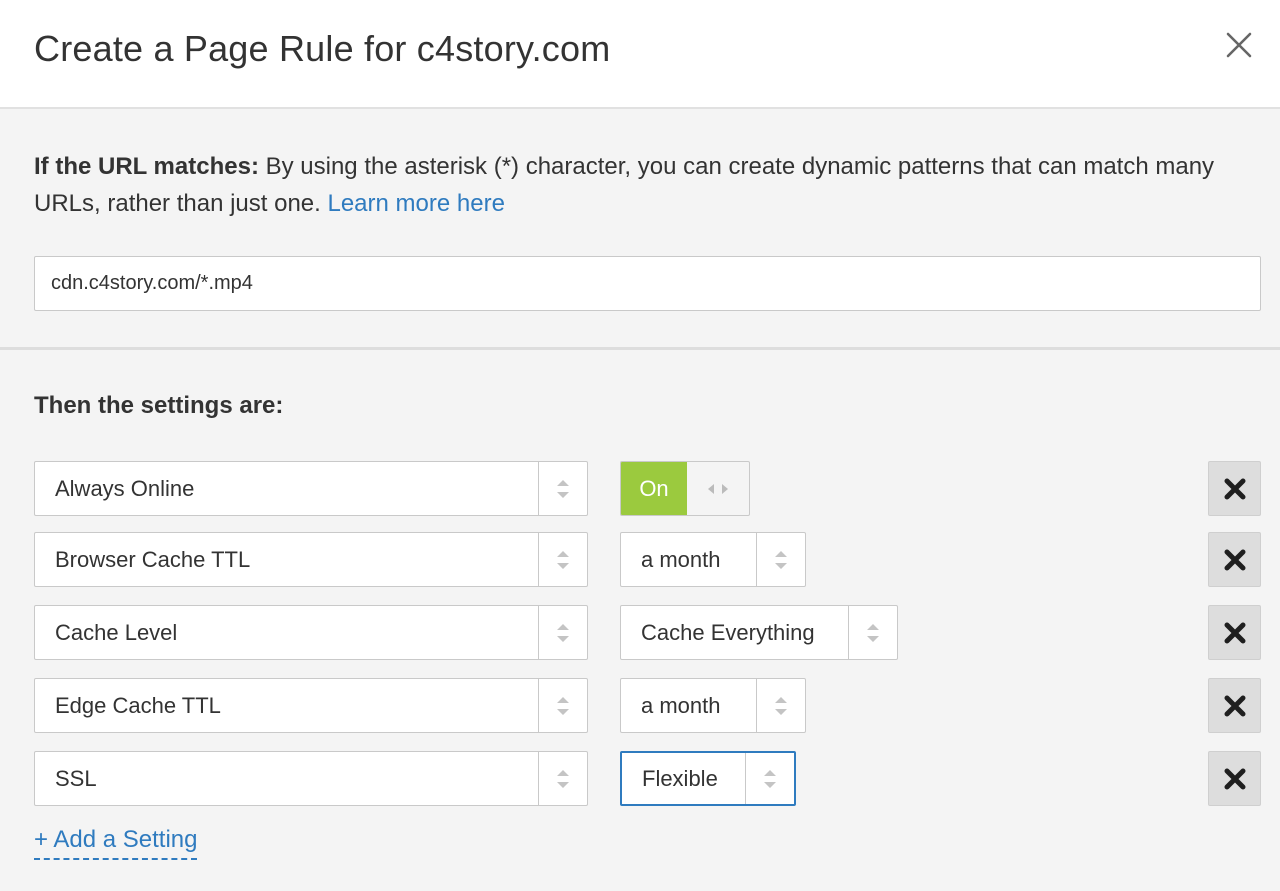 Image resolution: width=1280 pixels, height=891 pixels. I want to click on setting-row: Cache Level Cache Everything, so click(640, 633).